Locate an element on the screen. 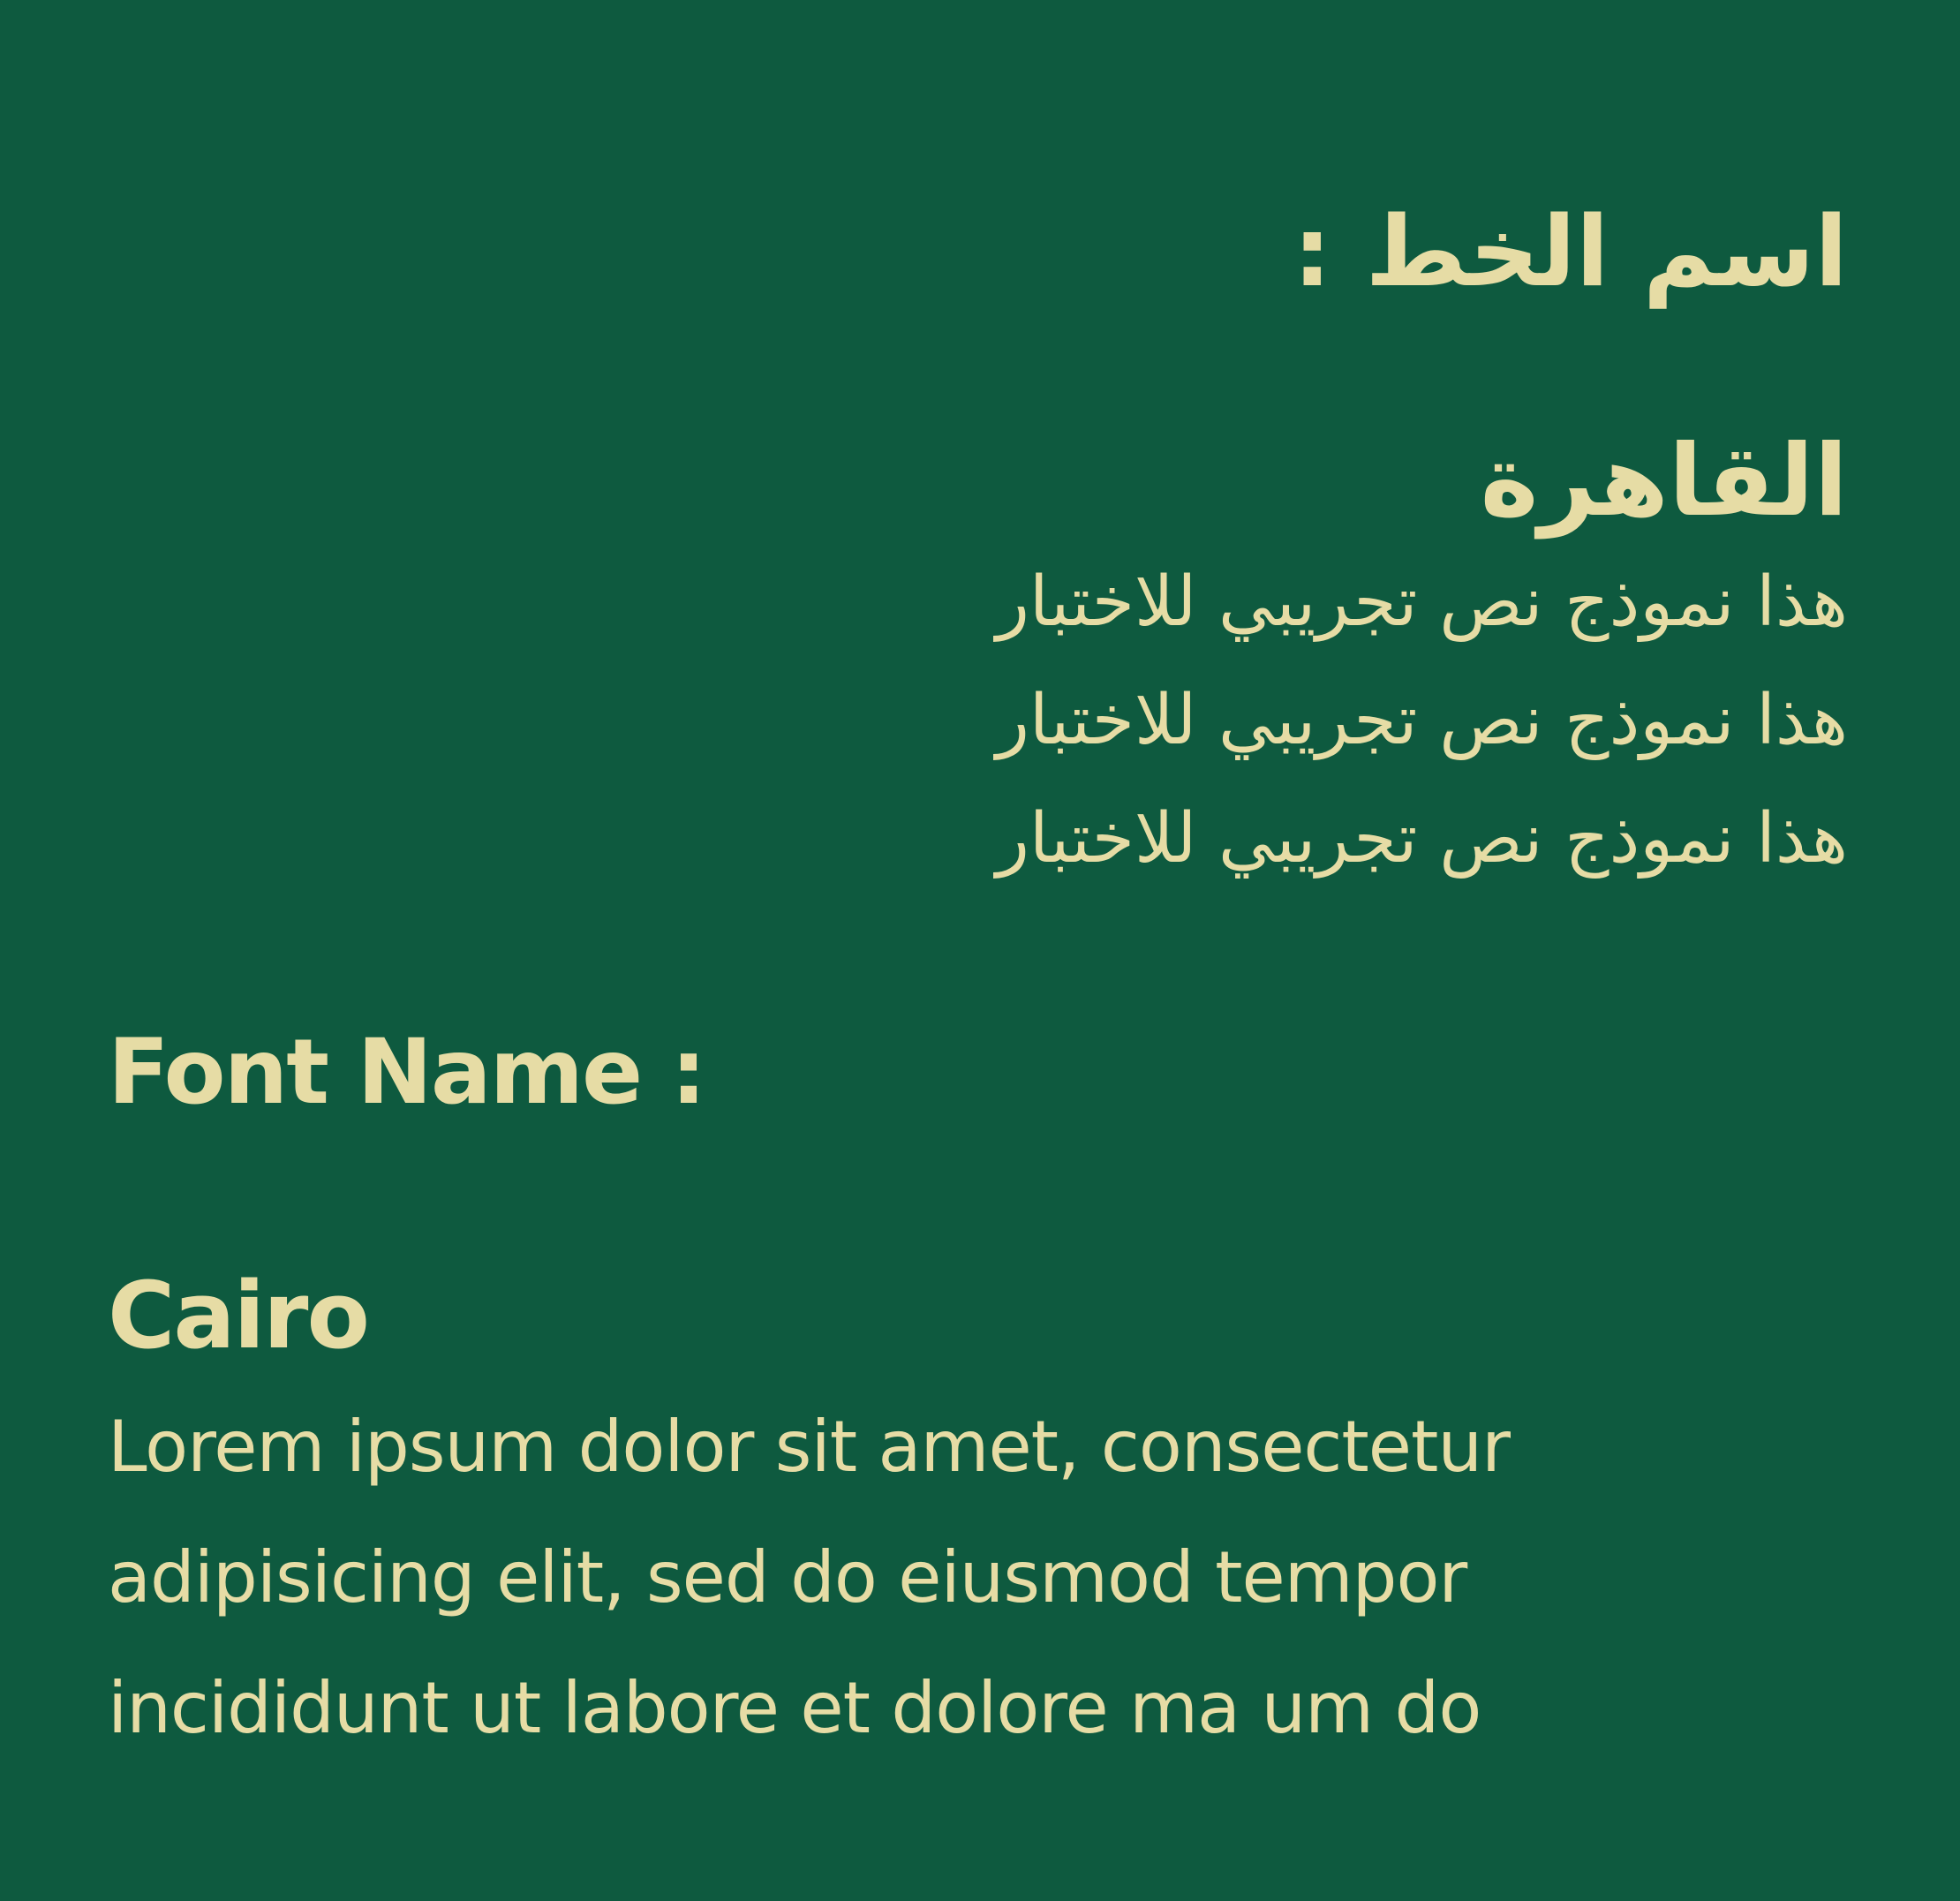 Image resolution: width=1960 pixels, height=1901 pixels. english-sample-line: adipisicing elit, sed do eiusmod tempor is located at coordinates (787, 1577).